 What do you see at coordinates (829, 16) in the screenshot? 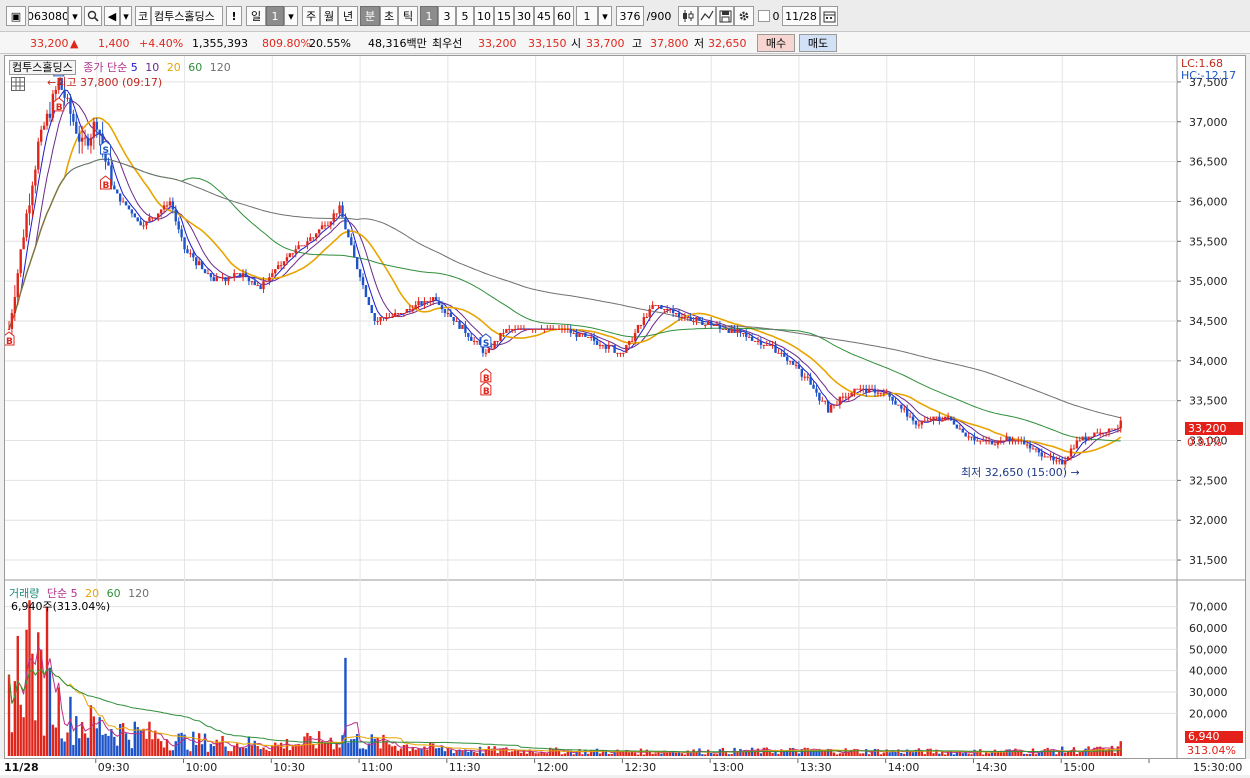
I see `calendar-icon` at bounding box center [829, 16].